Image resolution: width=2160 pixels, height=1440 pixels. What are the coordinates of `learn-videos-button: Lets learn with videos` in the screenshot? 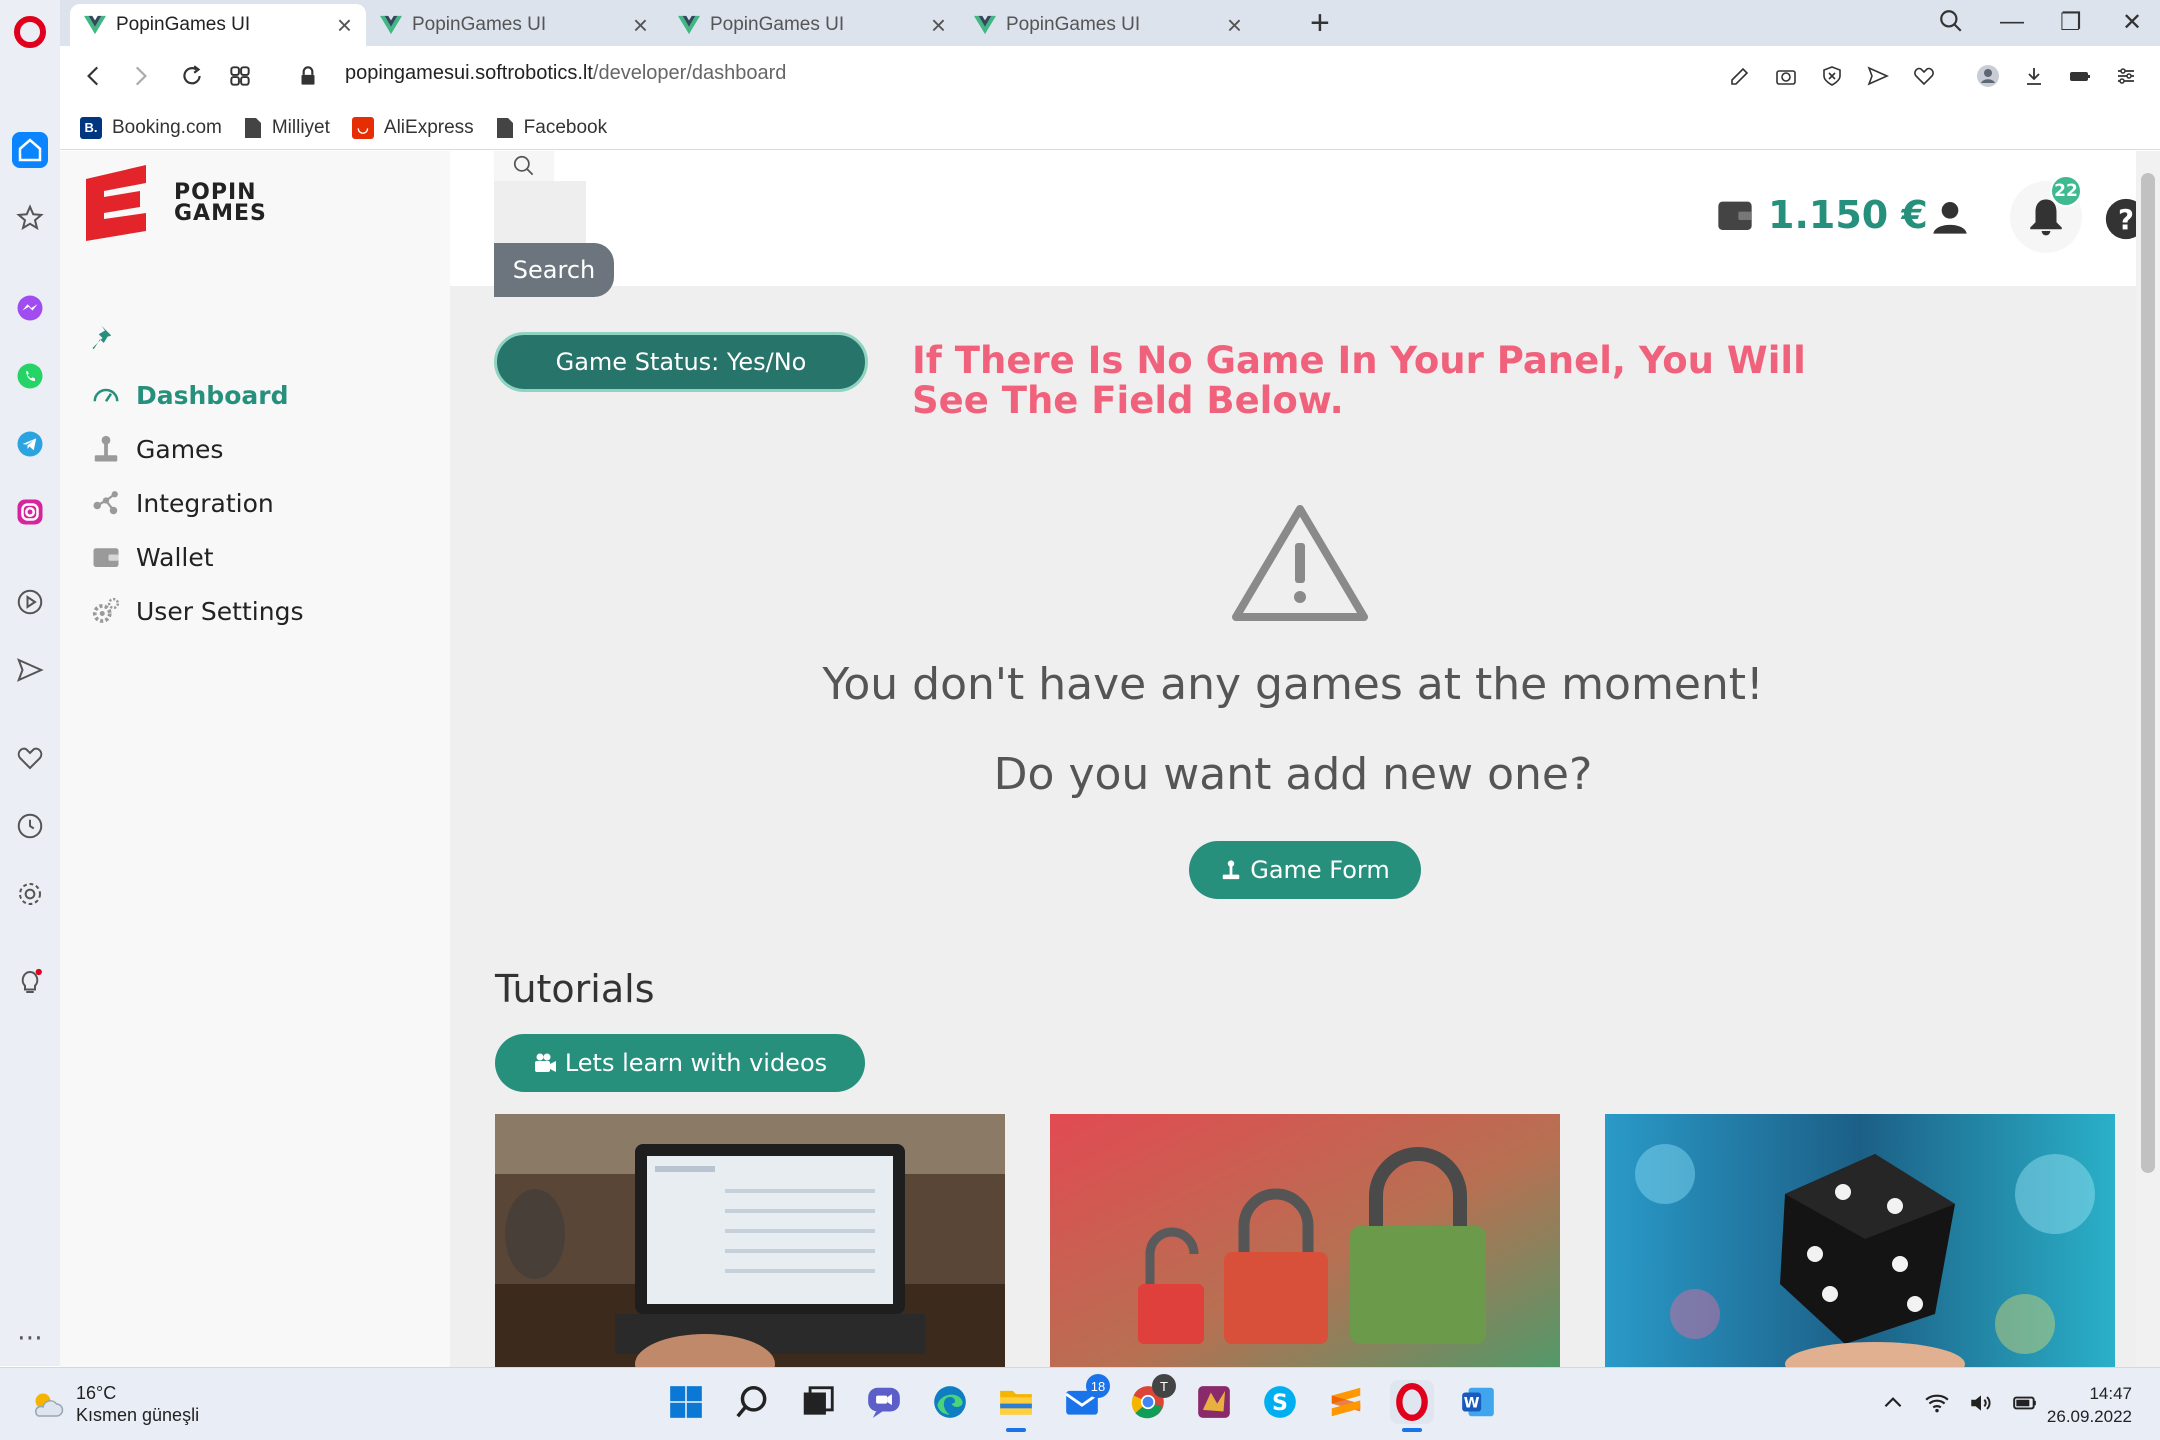 It's located at (680, 1063).